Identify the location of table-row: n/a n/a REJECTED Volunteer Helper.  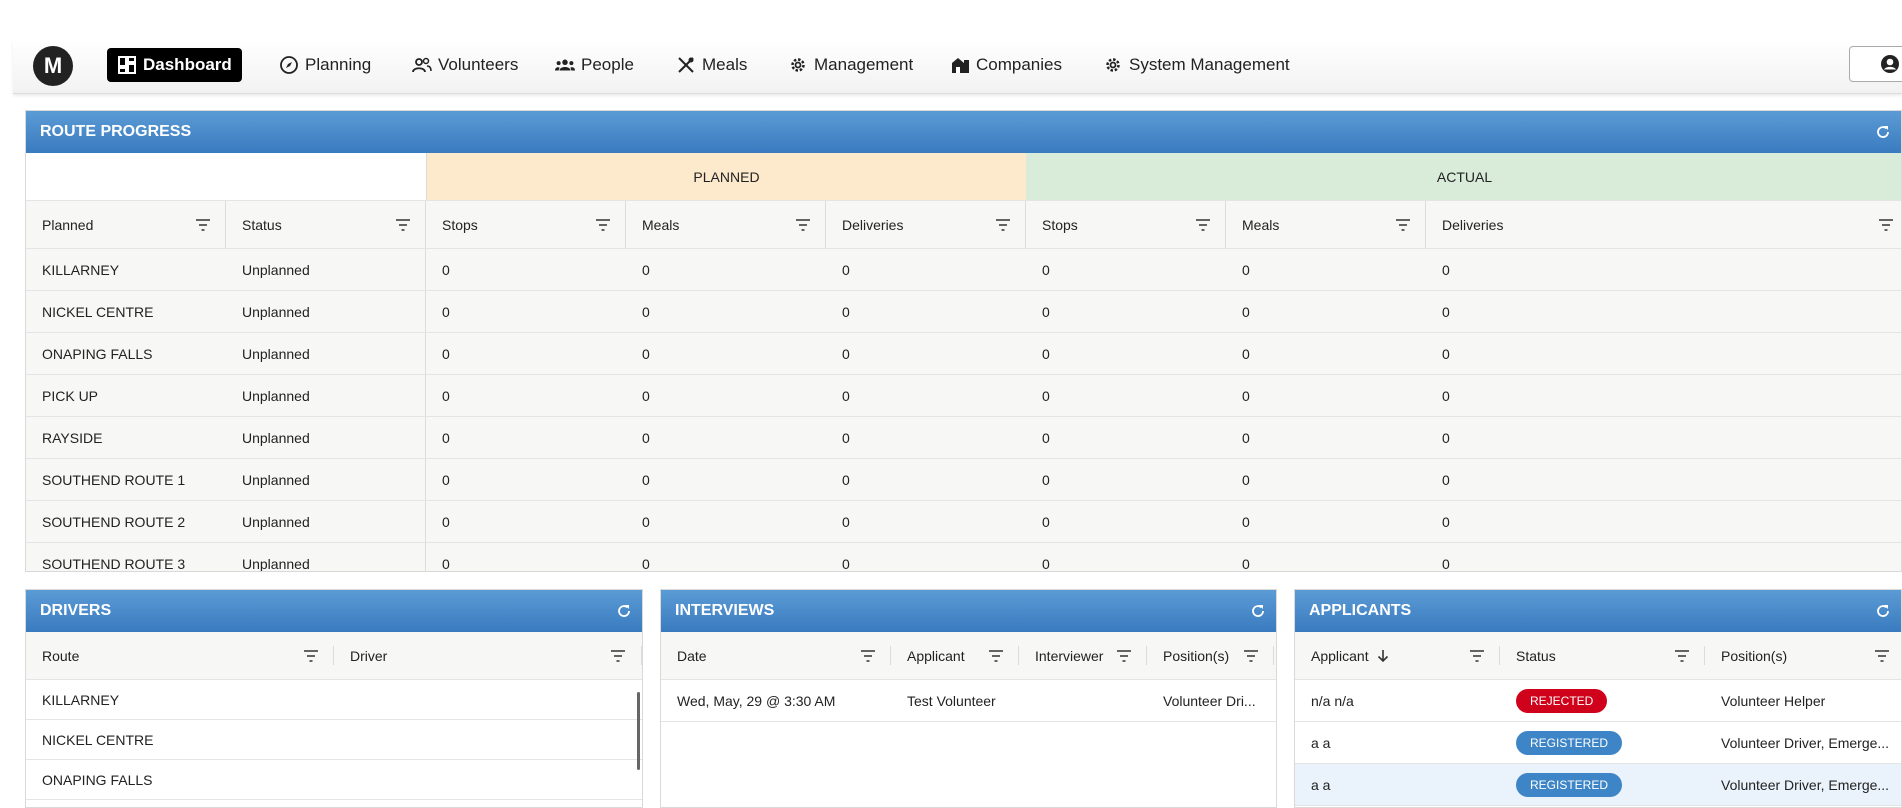
(1598, 701).